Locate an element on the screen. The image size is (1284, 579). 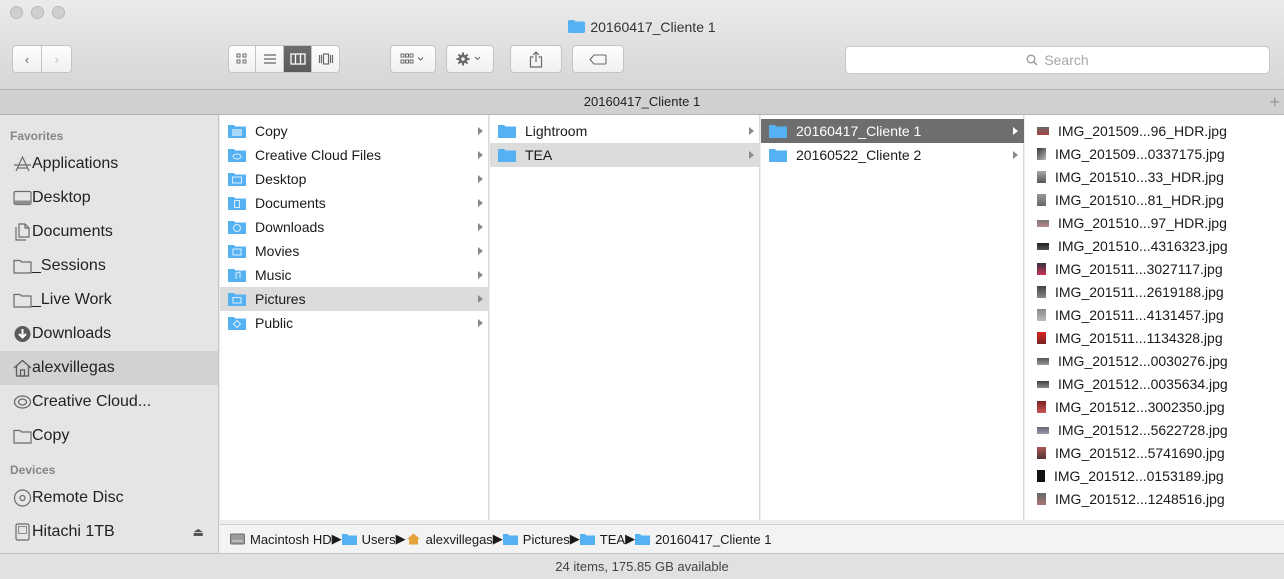
add-tab-button: + is located at coordinates (1274, 102).